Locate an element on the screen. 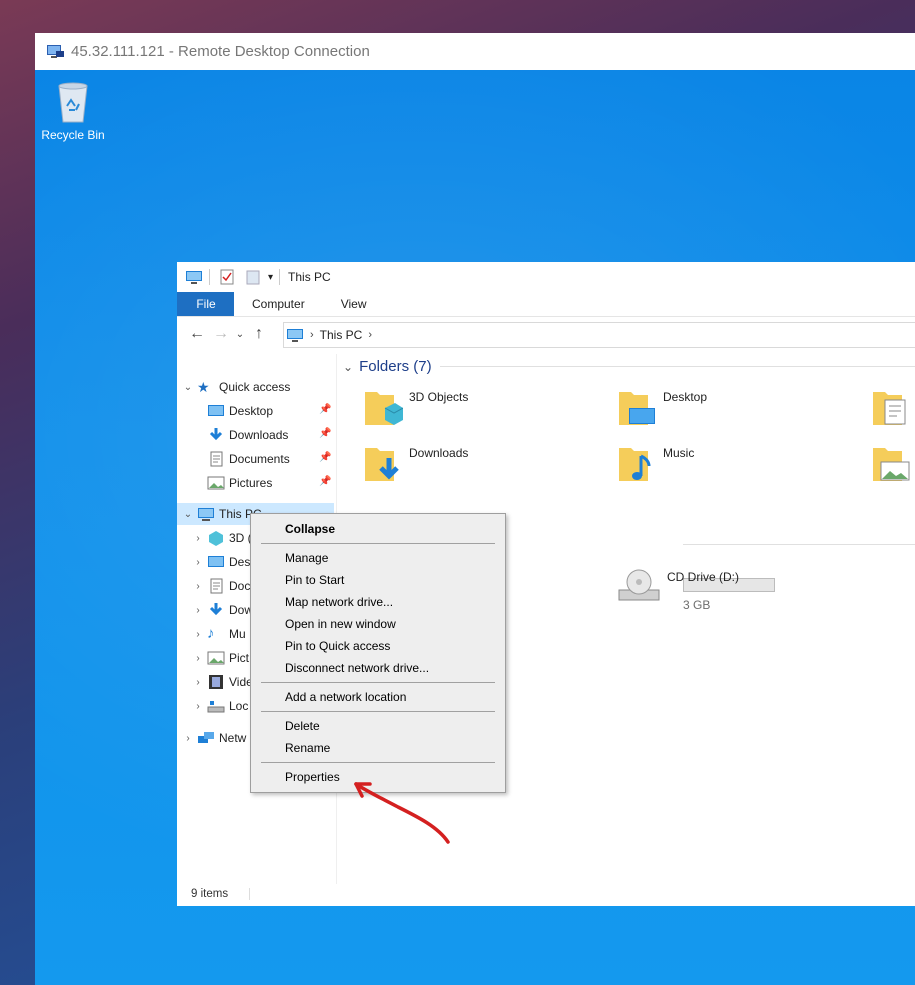 The width and height of the screenshot is (915, 985). window-title: This PC is located at coordinates (309, 277).